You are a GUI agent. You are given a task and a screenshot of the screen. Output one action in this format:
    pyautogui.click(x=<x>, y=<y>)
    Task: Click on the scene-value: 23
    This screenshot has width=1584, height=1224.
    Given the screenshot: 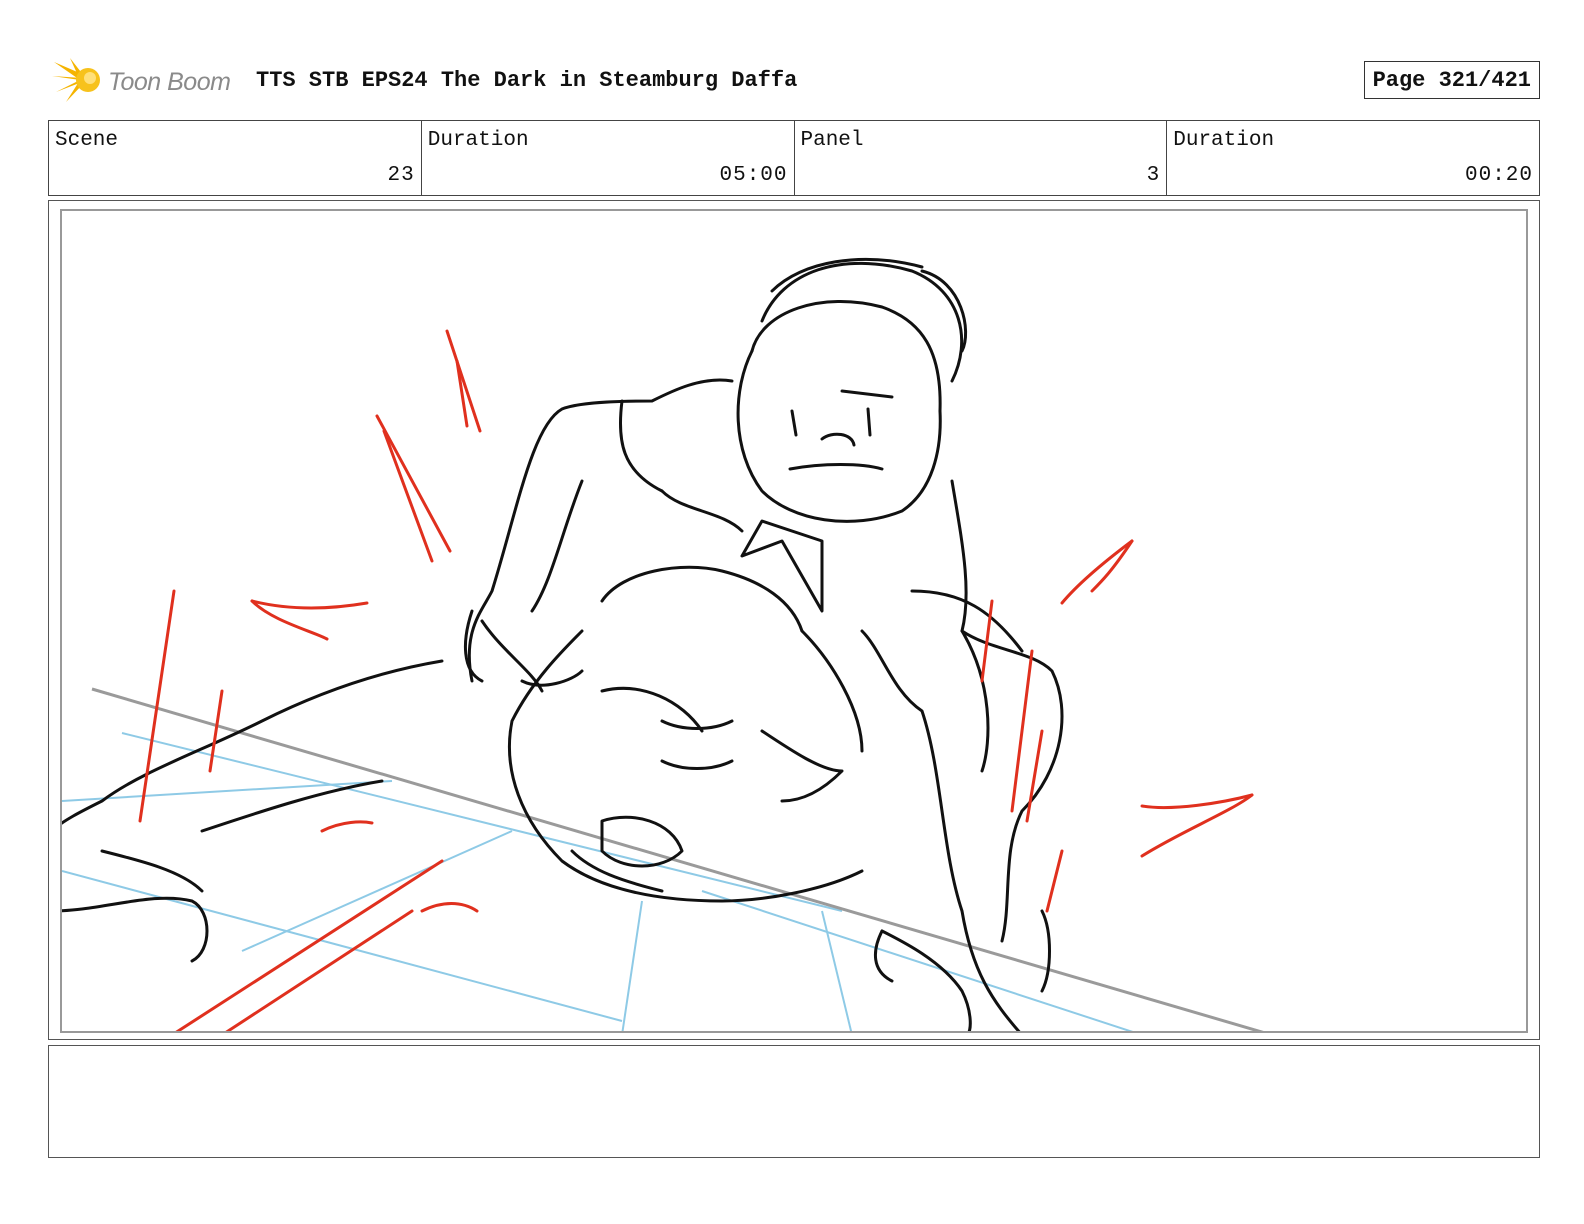 What is the action you would take?
    pyautogui.click(x=401, y=175)
    